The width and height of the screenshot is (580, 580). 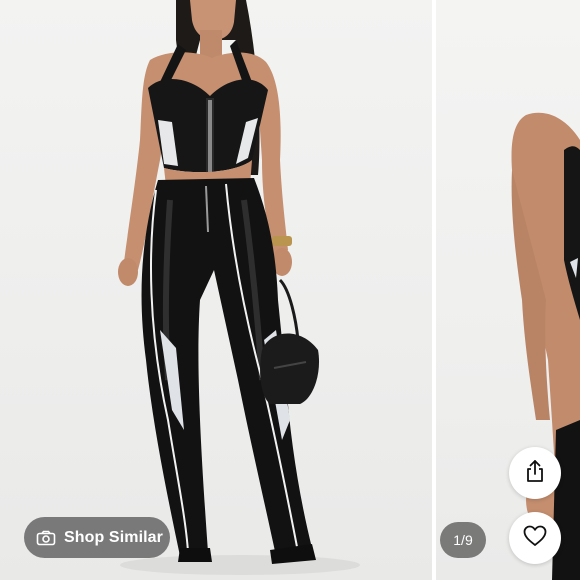 I want to click on favorite-button, so click(x=535, y=538).